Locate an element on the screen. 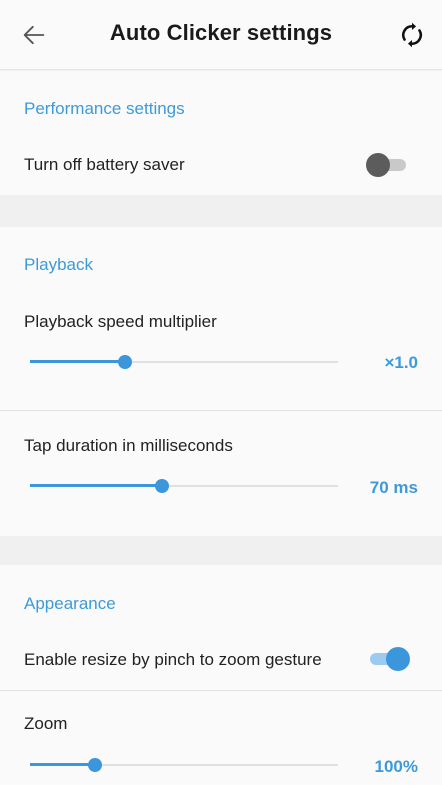 The height and width of the screenshot is (785, 442). zoom-slider is located at coordinates (184, 765).